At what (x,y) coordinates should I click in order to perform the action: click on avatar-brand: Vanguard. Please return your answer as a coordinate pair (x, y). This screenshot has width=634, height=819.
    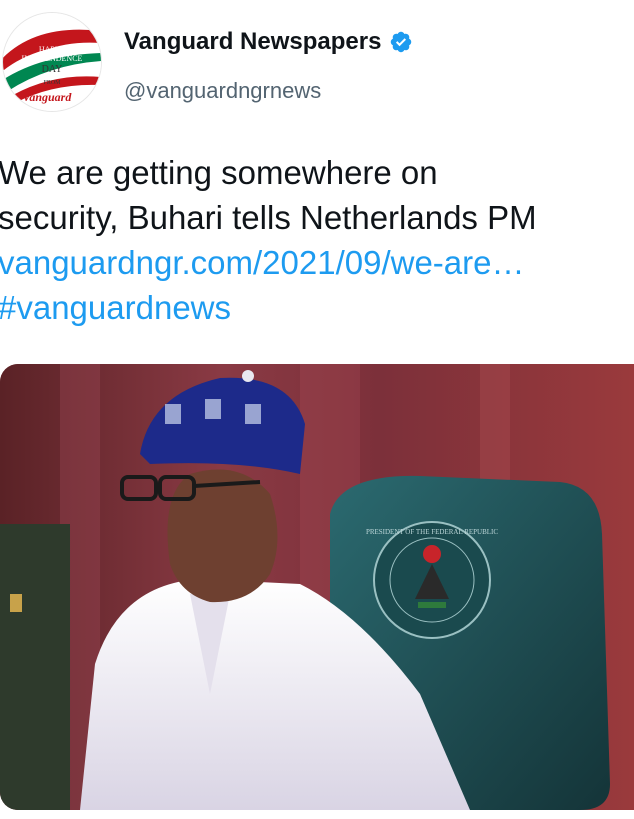
    Looking at the image, I should click on (48, 97).